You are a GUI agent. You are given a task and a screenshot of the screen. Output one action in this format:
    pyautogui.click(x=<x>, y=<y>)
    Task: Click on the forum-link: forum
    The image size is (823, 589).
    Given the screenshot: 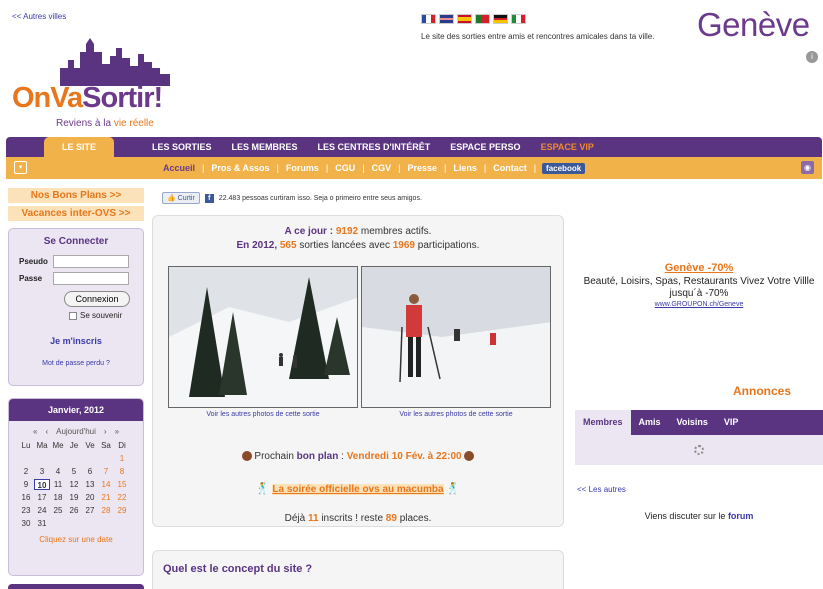 What is the action you would take?
    pyautogui.click(x=741, y=516)
    